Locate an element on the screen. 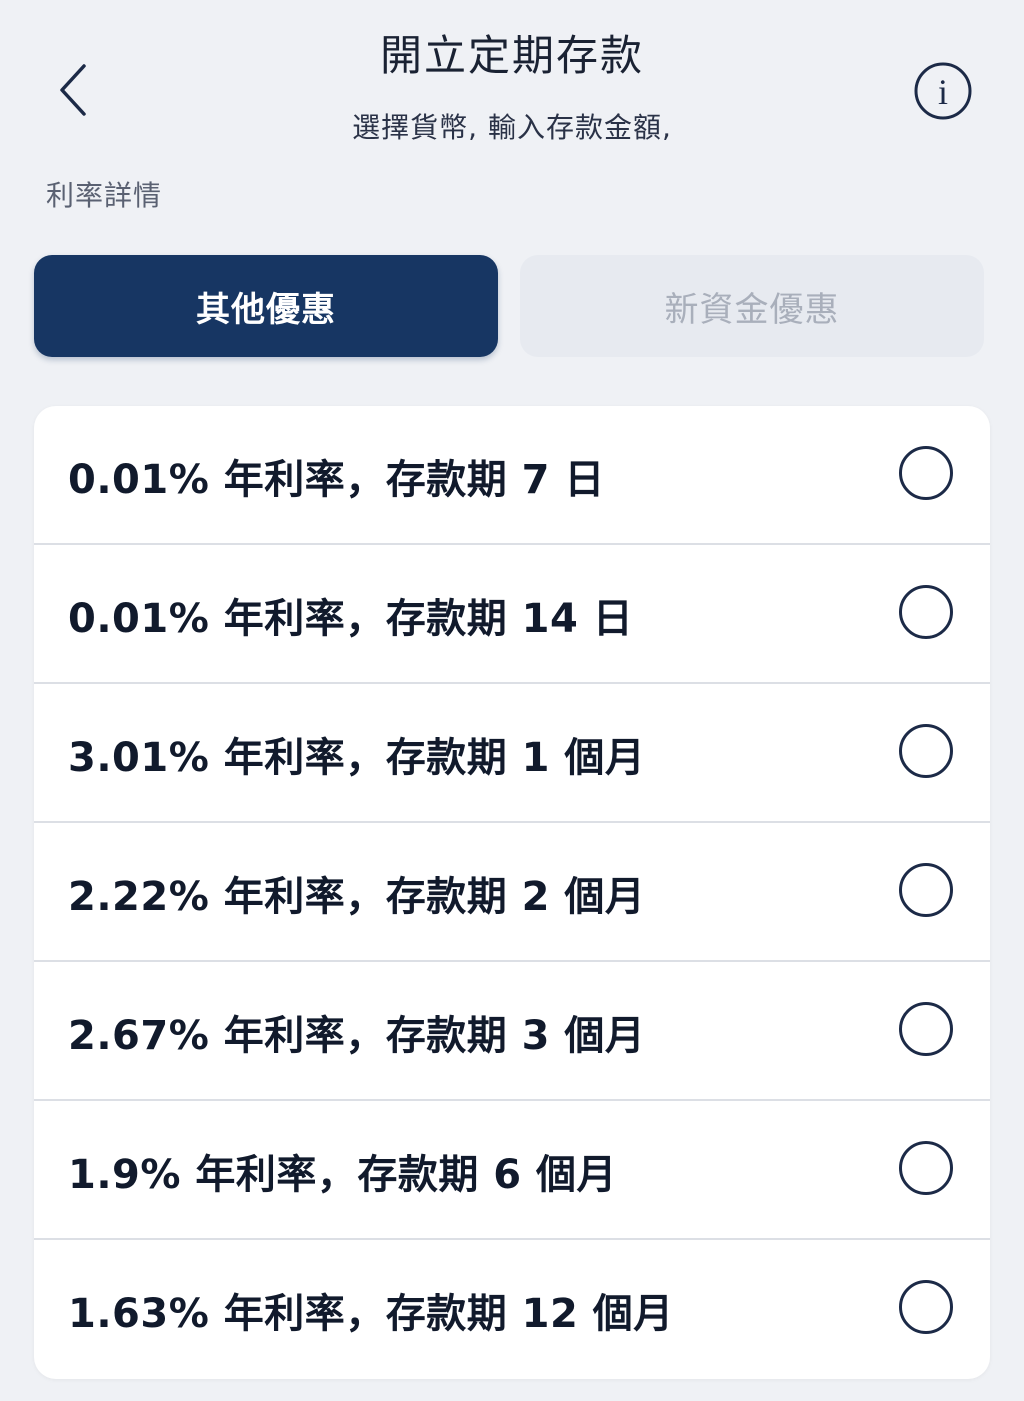  info-circle-icon: i is located at coordinates (943, 91).